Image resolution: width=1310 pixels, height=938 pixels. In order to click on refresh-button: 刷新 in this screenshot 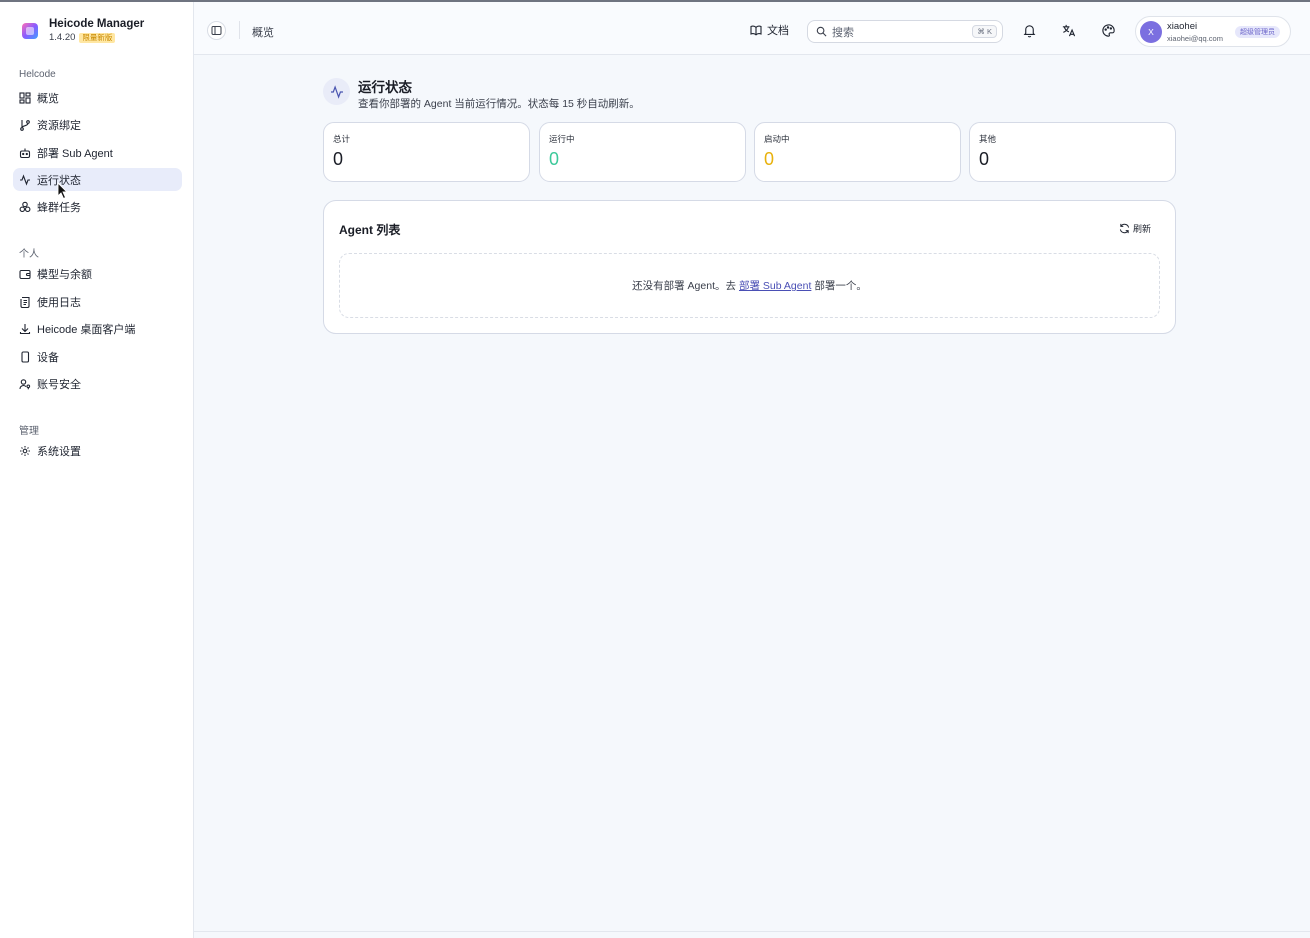, I will do `click(1135, 228)`.